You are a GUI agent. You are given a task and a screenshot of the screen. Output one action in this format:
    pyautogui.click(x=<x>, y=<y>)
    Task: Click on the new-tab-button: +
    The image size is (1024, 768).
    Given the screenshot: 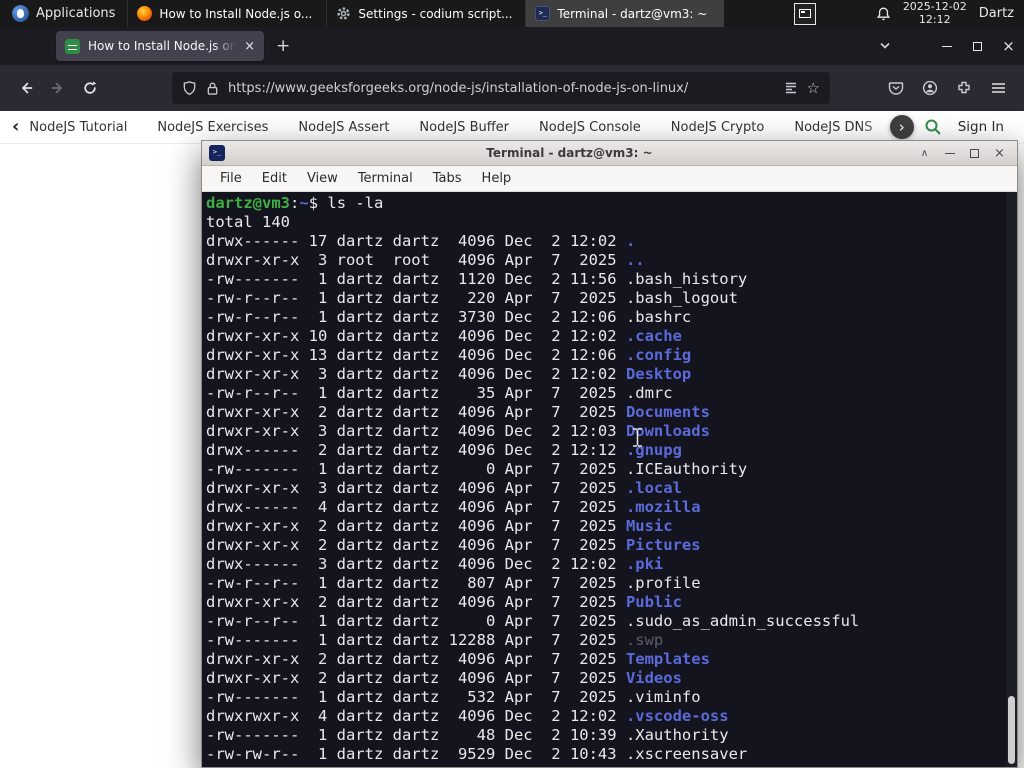 What is the action you would take?
    pyautogui.click(x=283, y=46)
    